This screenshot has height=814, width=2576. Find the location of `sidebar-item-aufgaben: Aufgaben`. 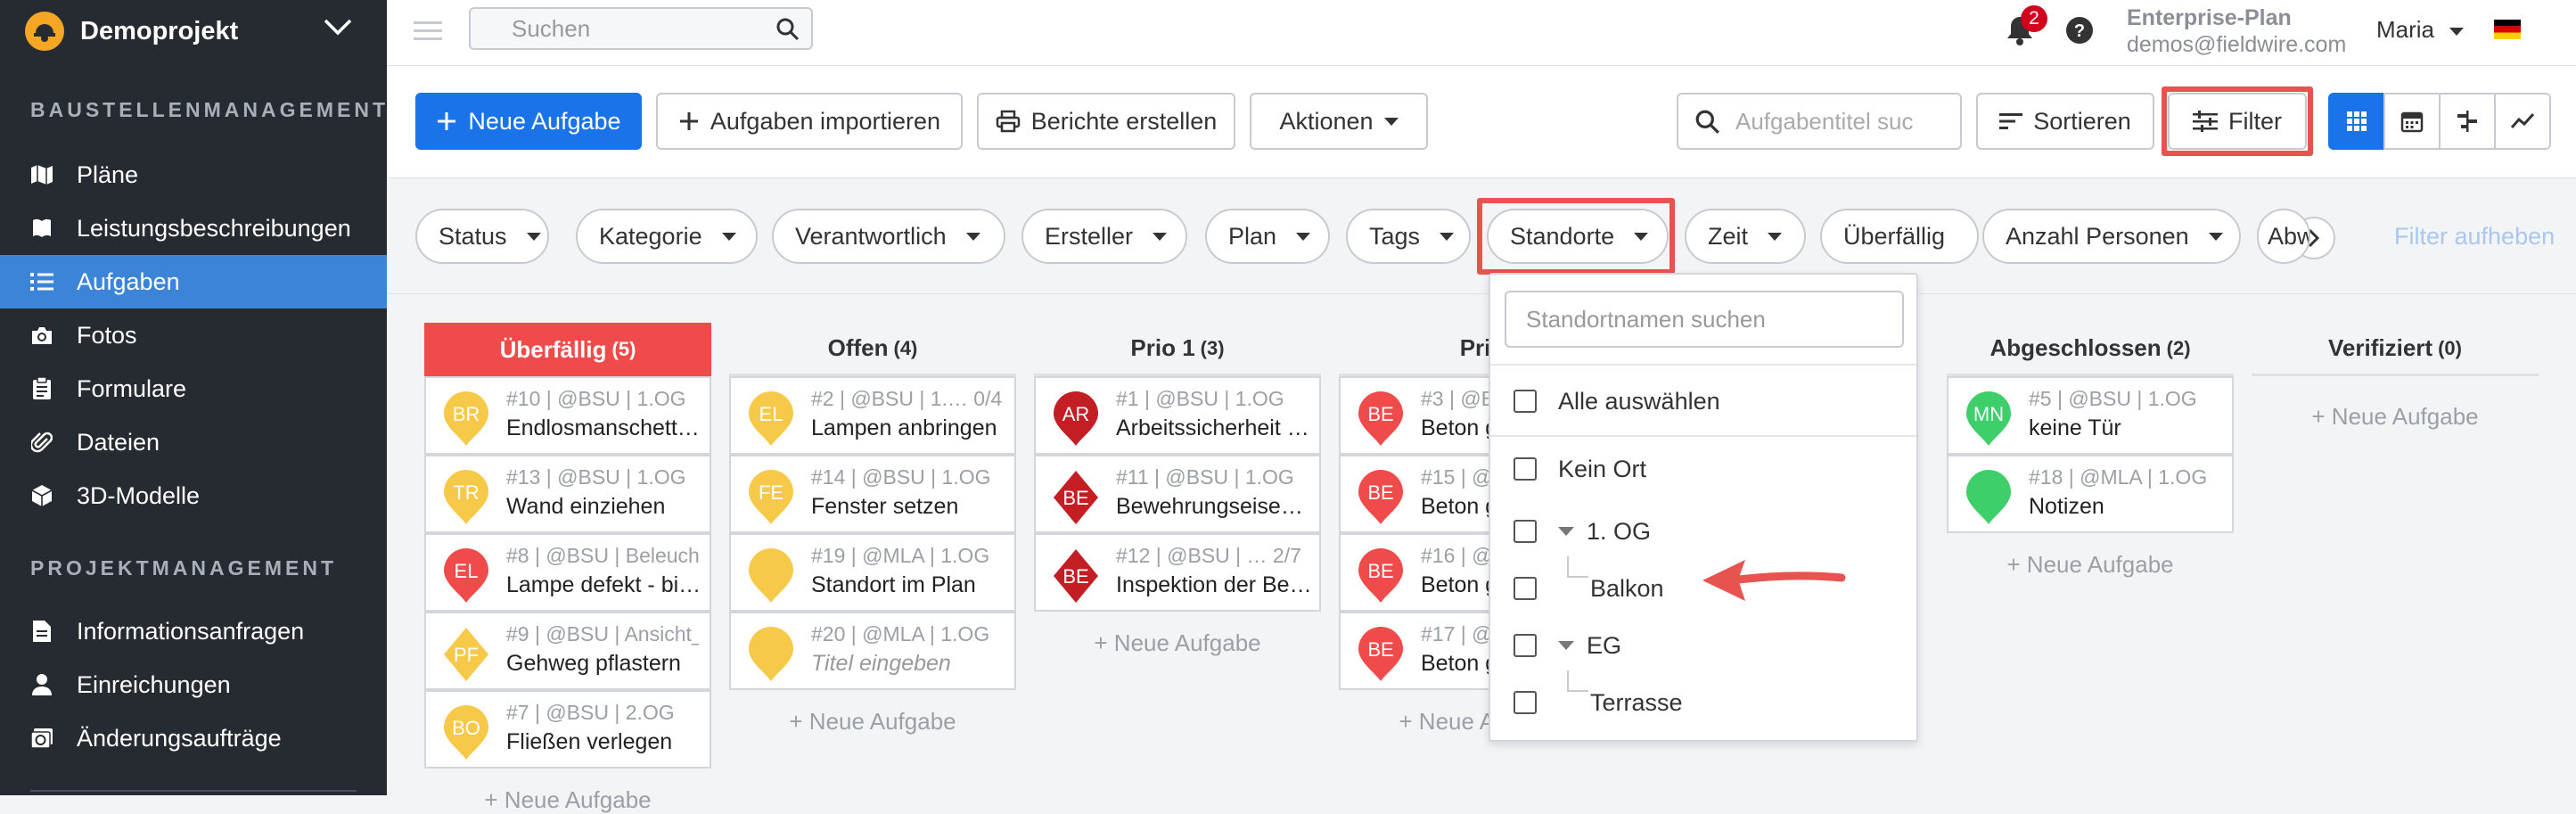

sidebar-item-aufgaben: Aufgaben is located at coordinates (193, 281).